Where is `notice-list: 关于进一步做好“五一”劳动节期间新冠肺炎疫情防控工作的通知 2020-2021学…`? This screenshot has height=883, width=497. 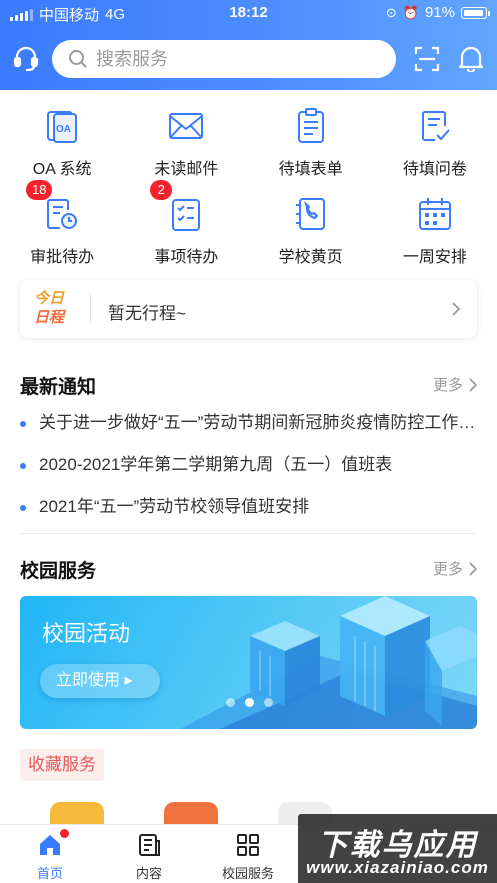 notice-list: 关于进一步做好“五一”劳动节期间新冠肺炎疫情防控工作的通知 2020-2021学… is located at coordinates (248, 467).